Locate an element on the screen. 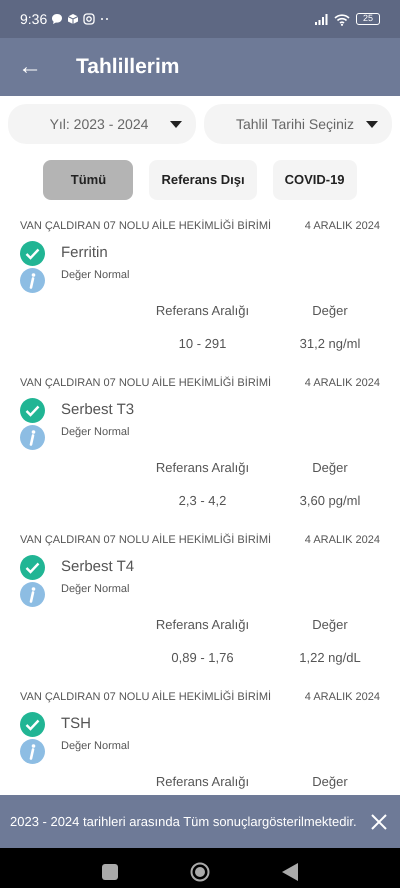  close-icon is located at coordinates (379, 821).